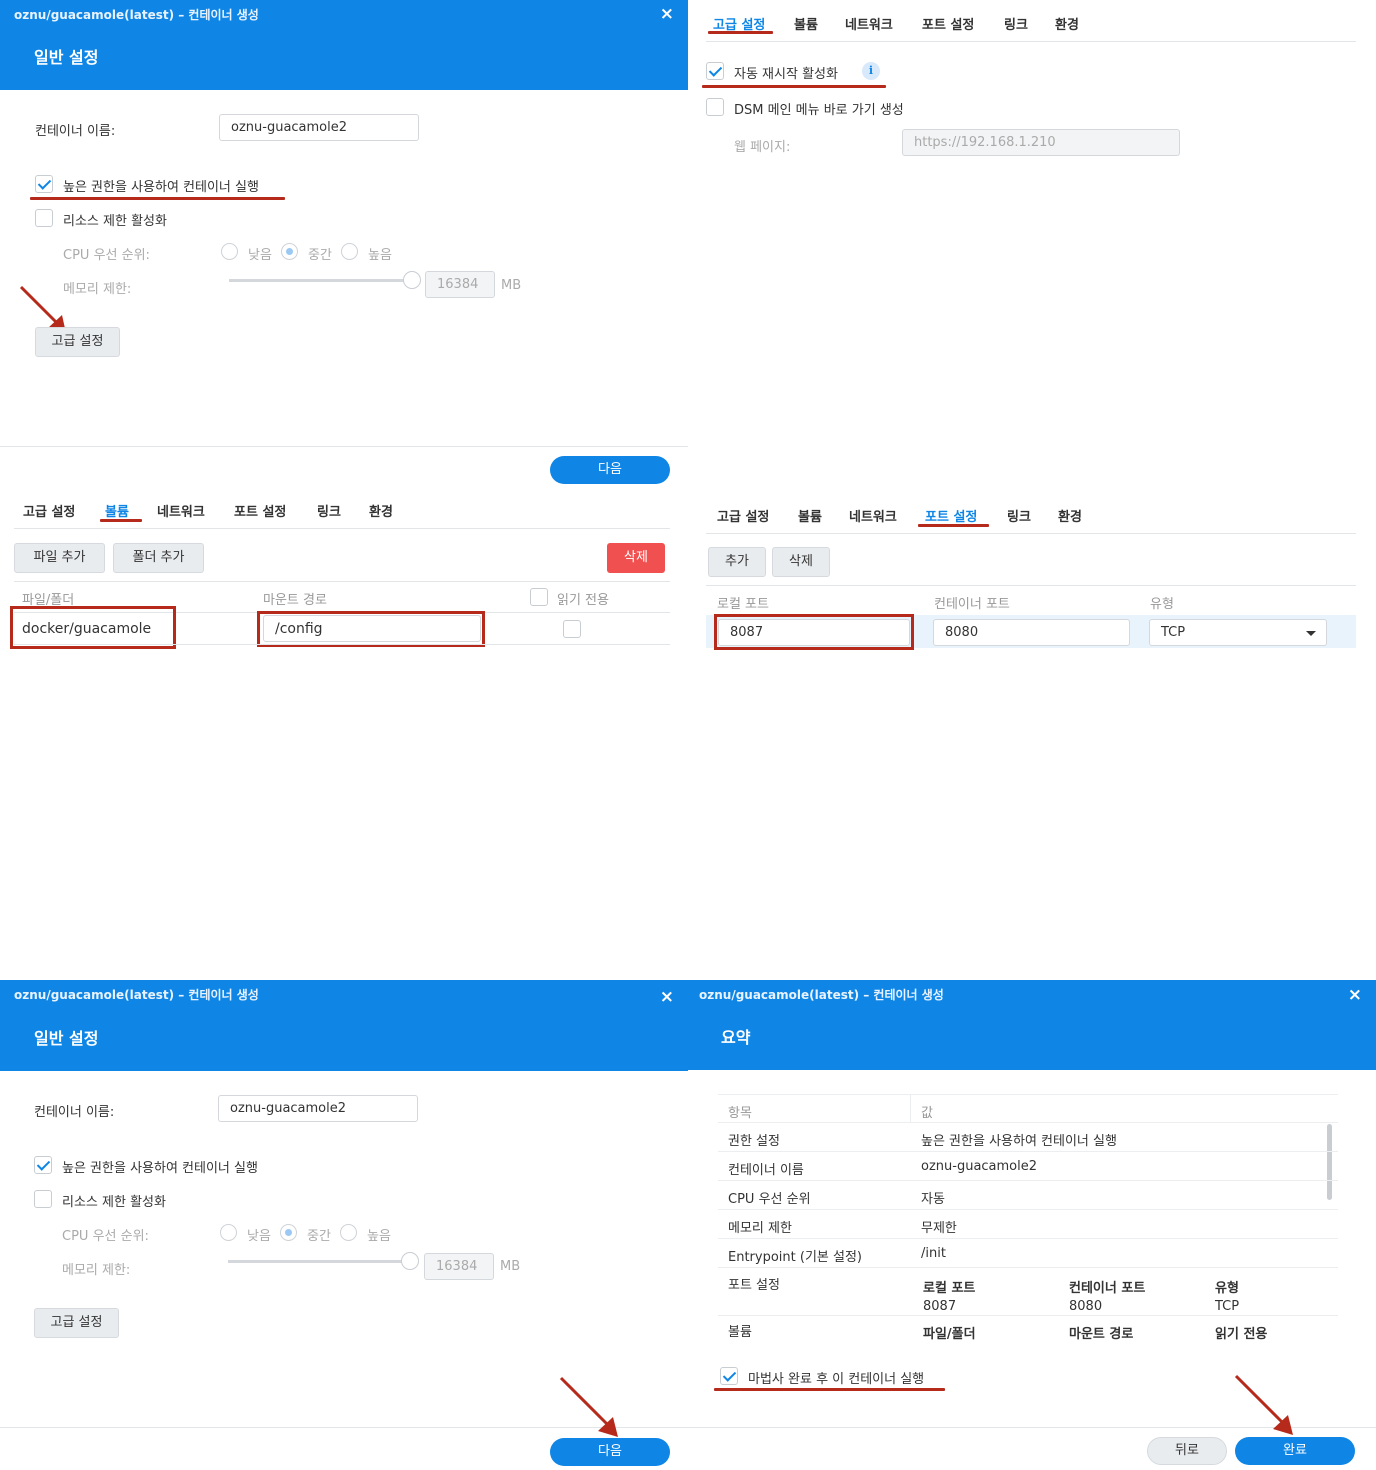 The image size is (1376, 1470). What do you see at coordinates (572, 629) in the screenshot?
I see `readonly-row-checkbox` at bounding box center [572, 629].